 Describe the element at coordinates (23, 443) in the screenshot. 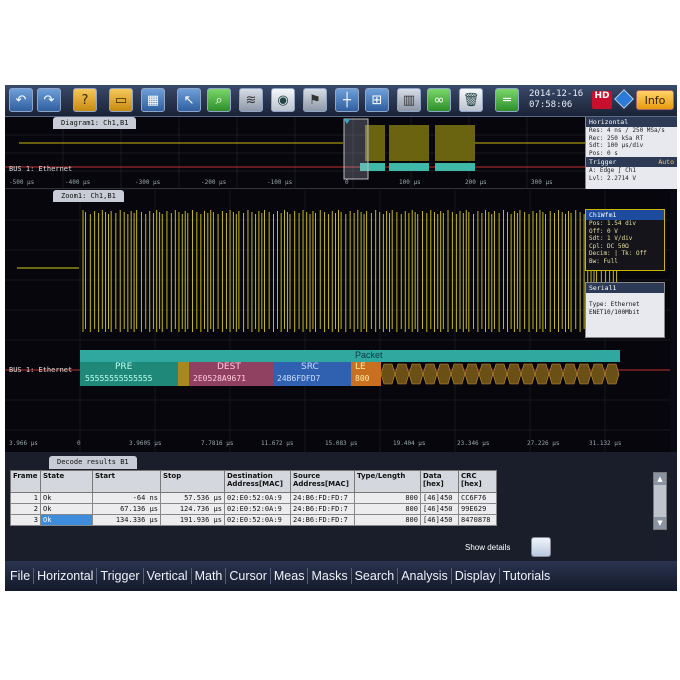

I see `zoom-axis-label: 3.966 µs` at that location.